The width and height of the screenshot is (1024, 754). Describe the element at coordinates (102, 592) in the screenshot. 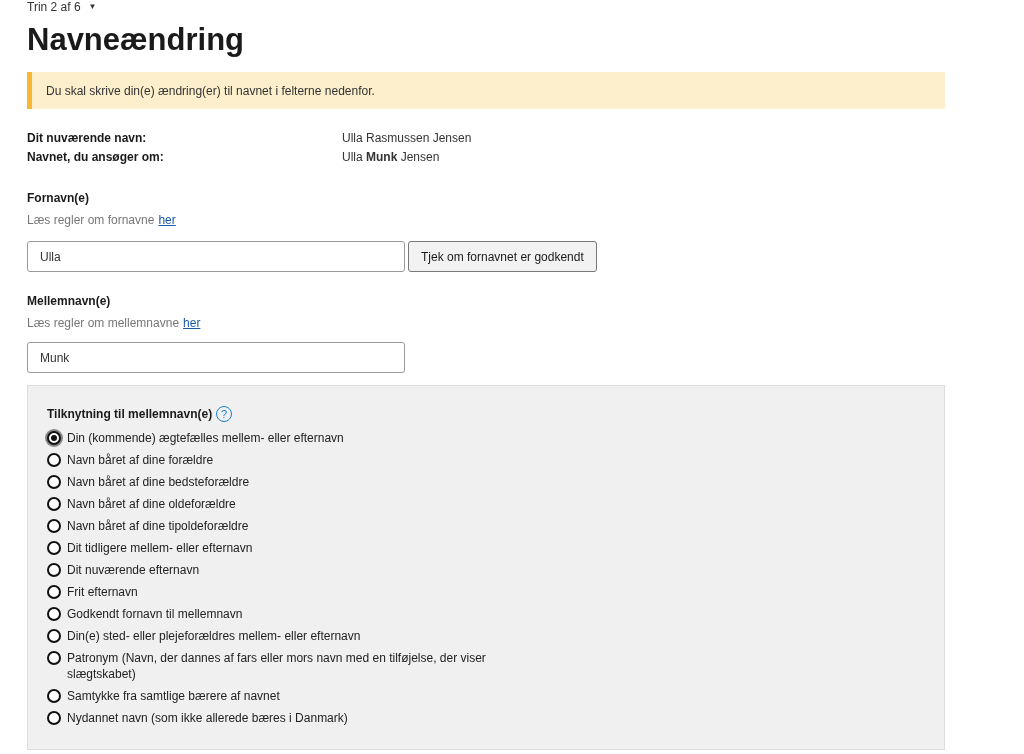

I see `radio-label: Frit efternavn` at that location.